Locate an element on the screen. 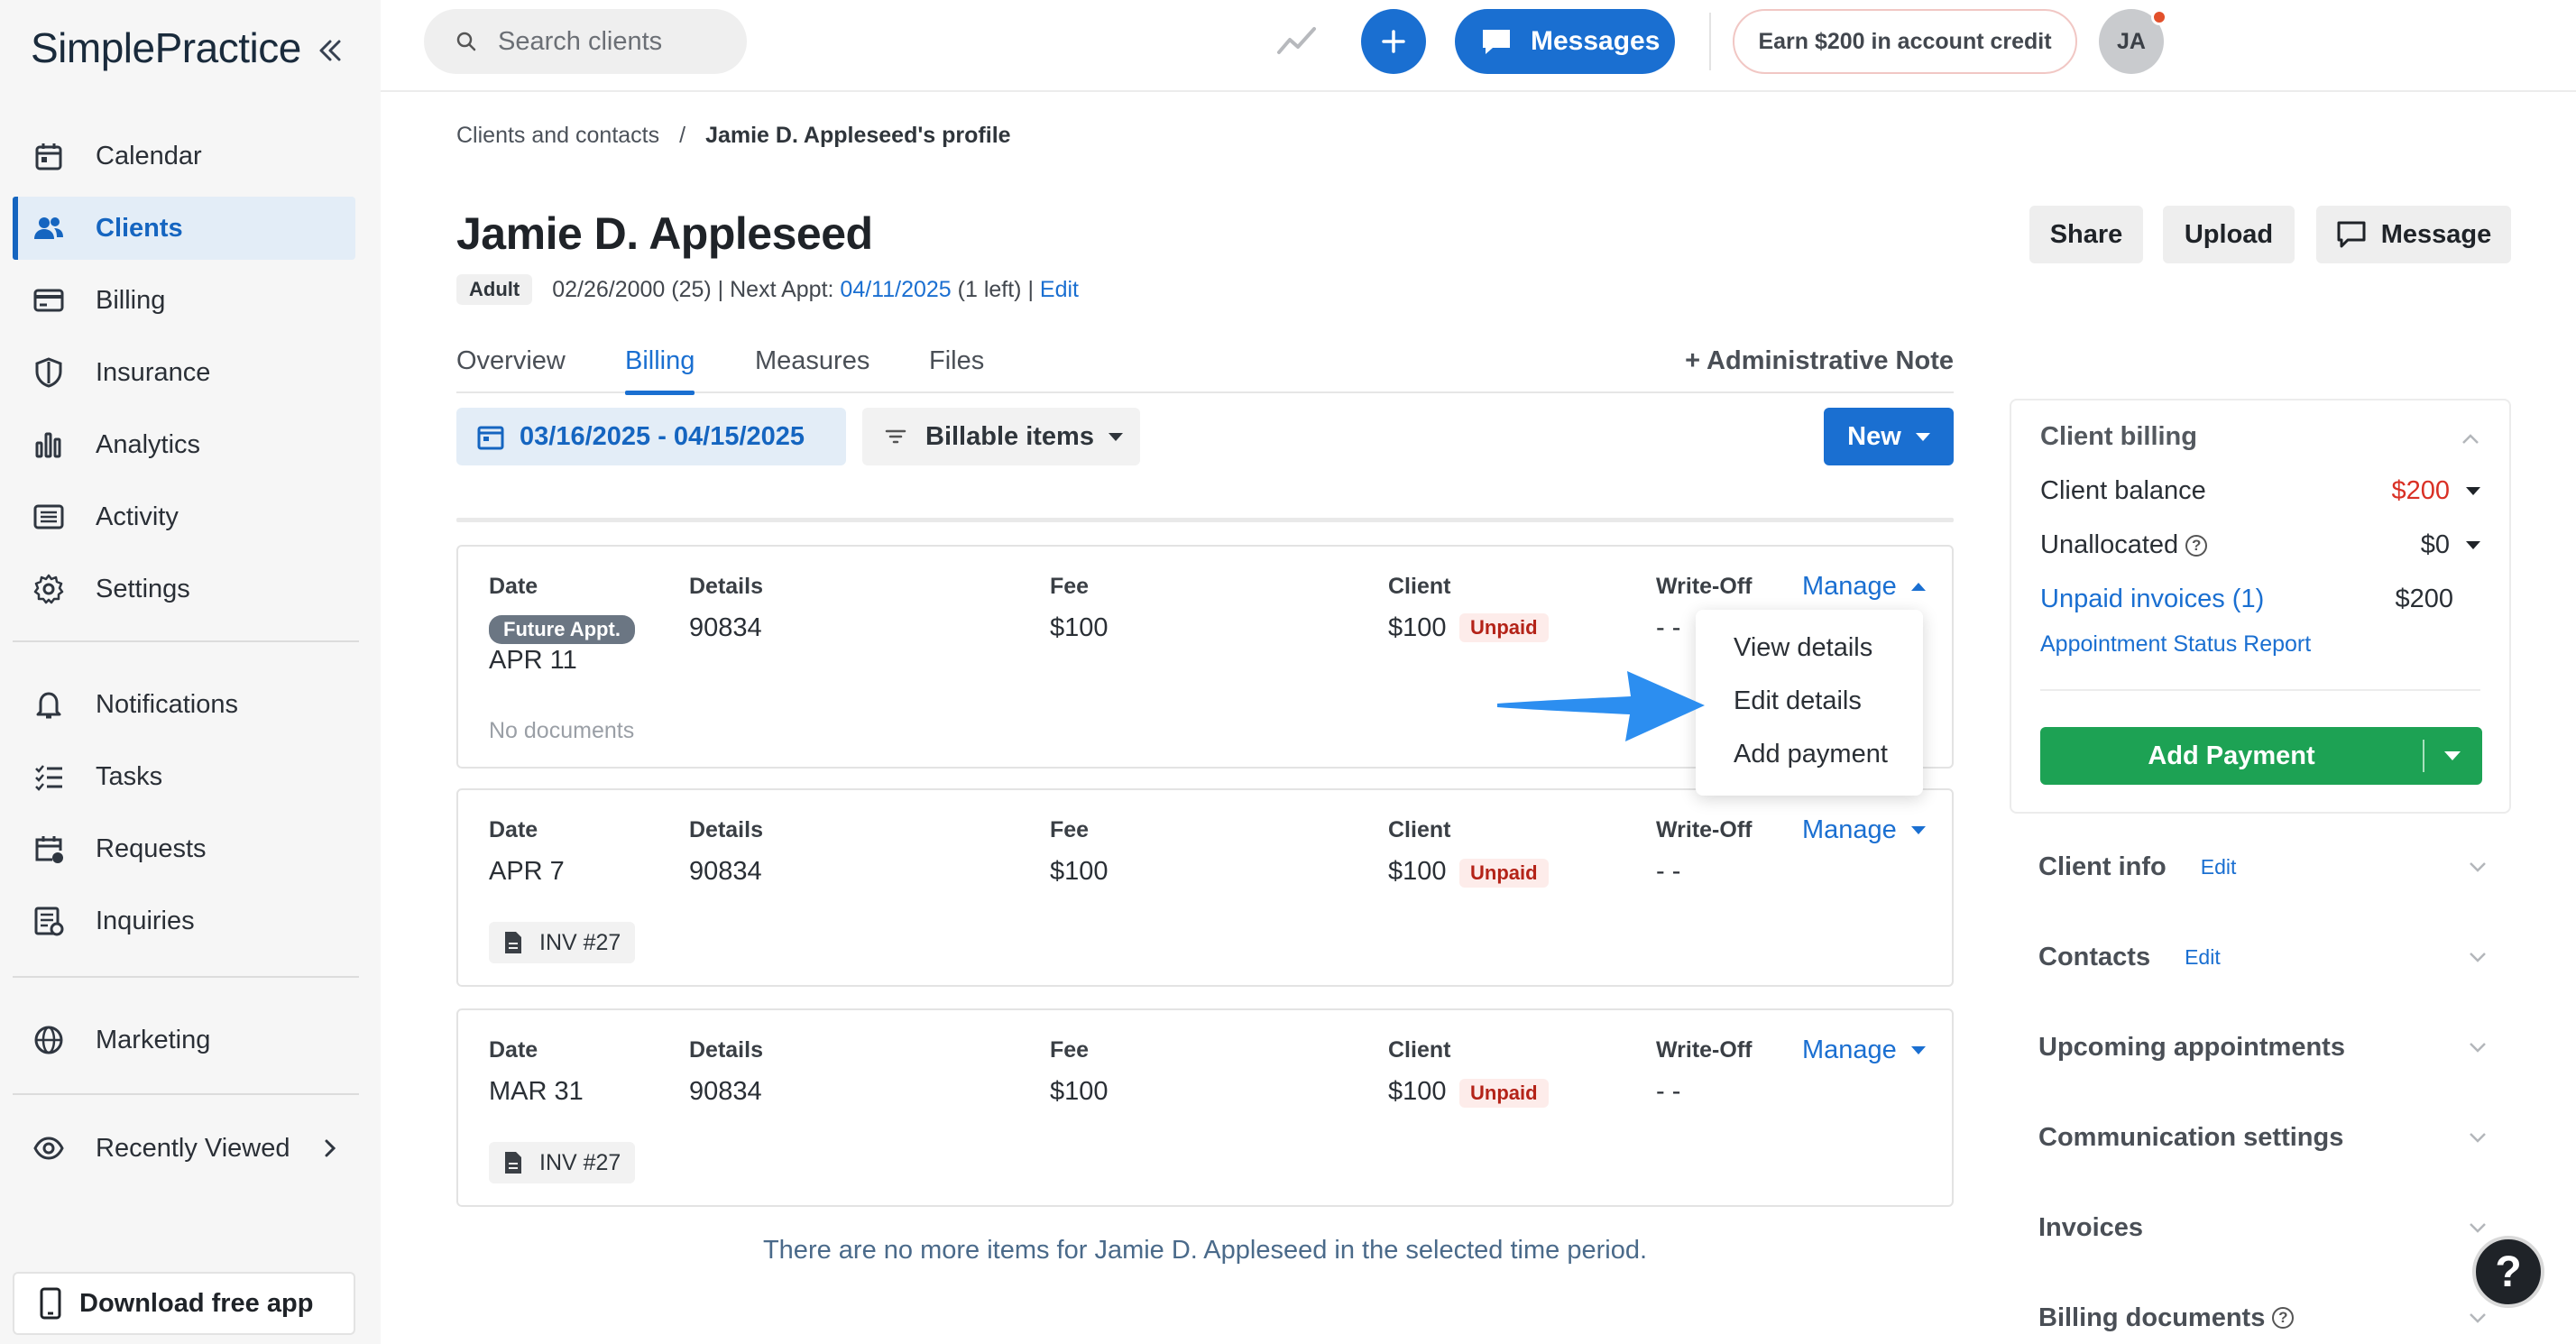 This screenshot has height=1344, width=2576. section-communication-settings: Communication settings is located at coordinates (2264, 1137).